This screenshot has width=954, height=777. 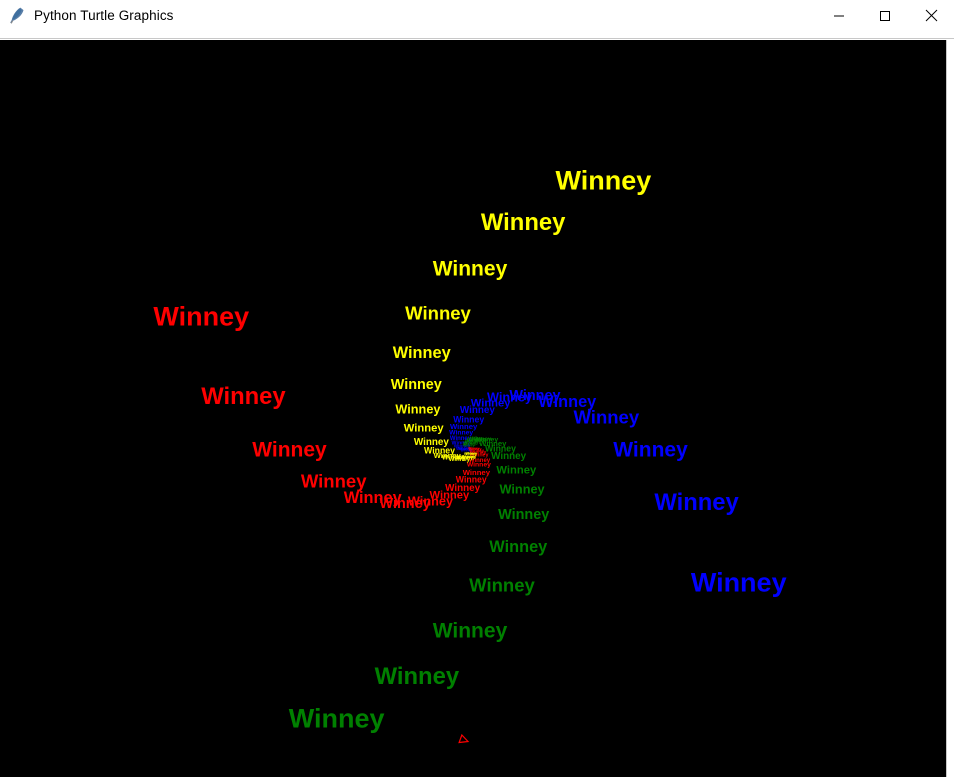 I want to click on window-title: Python Turtle Graphics, so click(x=104, y=15).